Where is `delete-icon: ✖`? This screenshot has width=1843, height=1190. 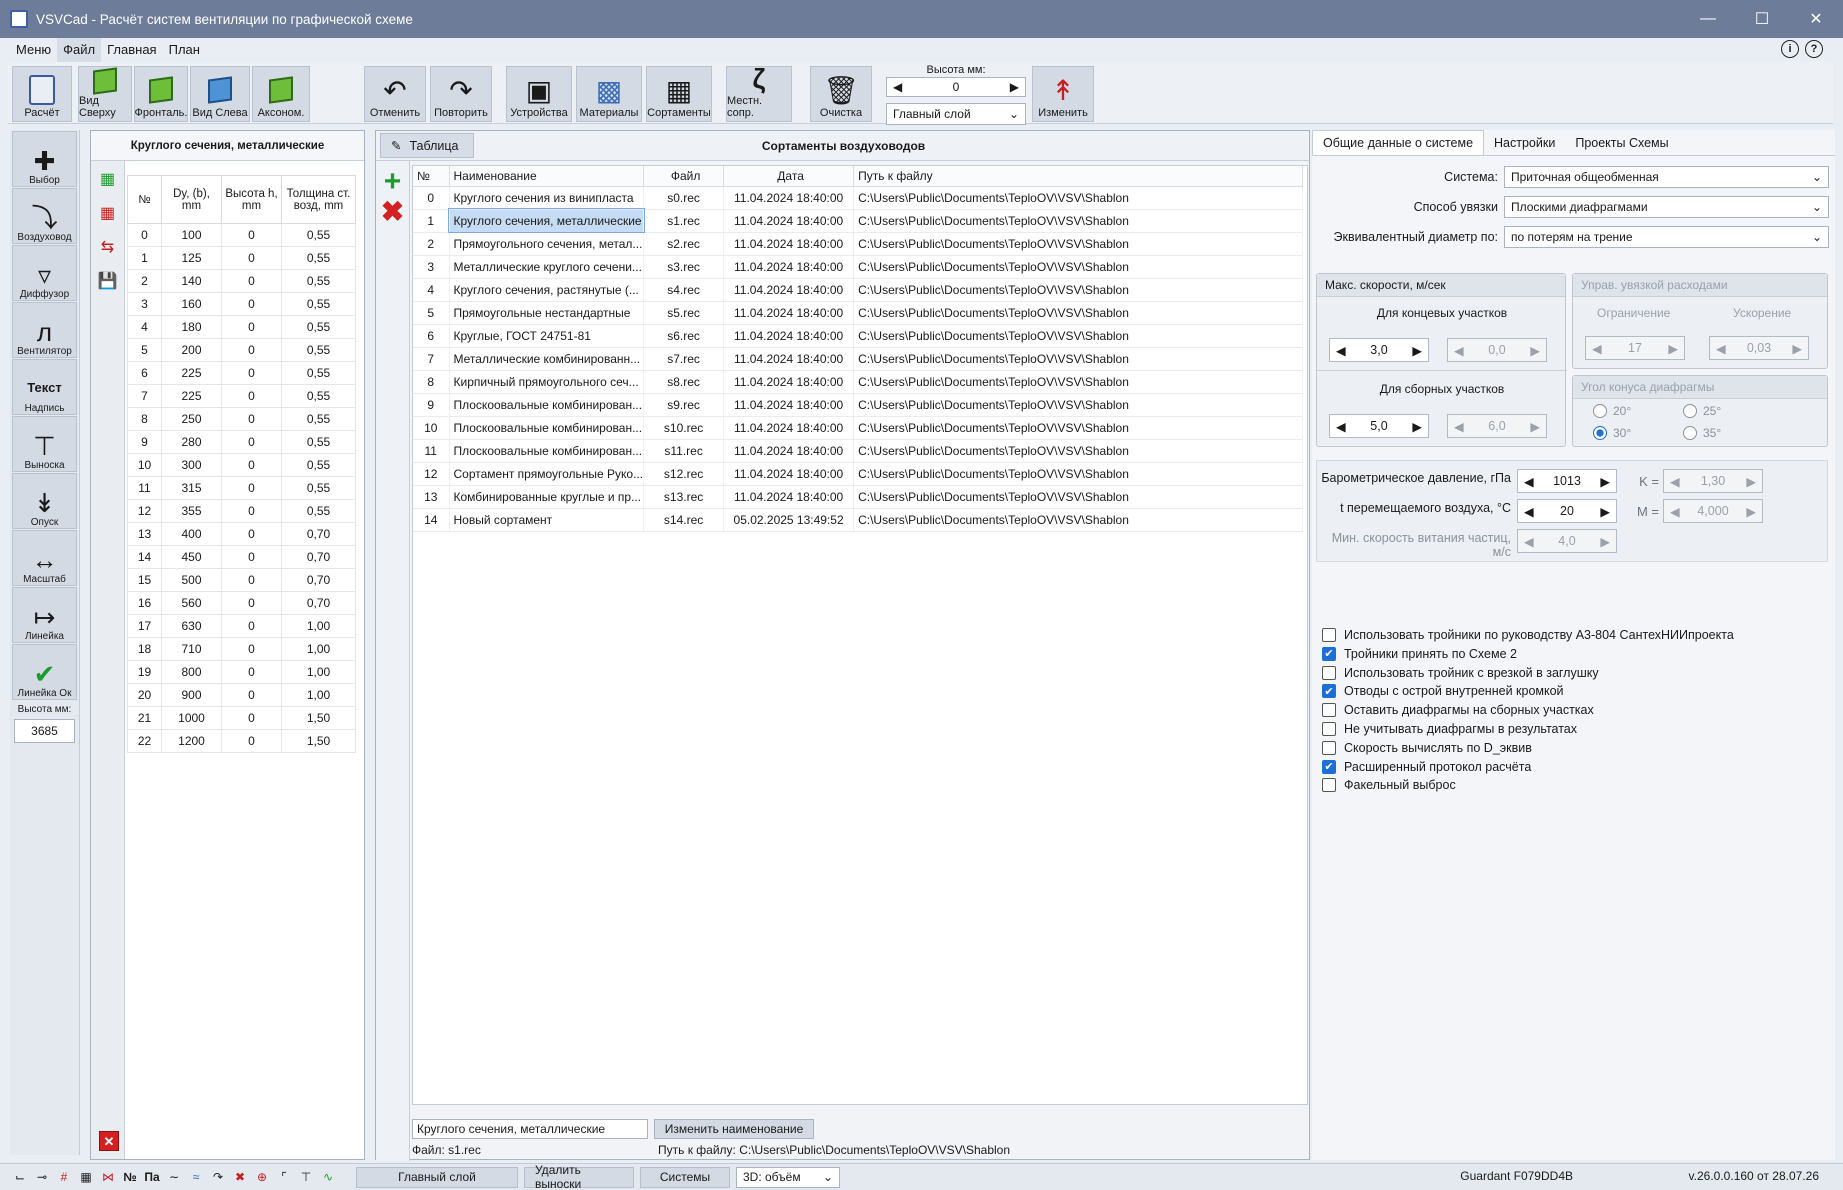 delete-icon: ✖ is located at coordinates (392, 212).